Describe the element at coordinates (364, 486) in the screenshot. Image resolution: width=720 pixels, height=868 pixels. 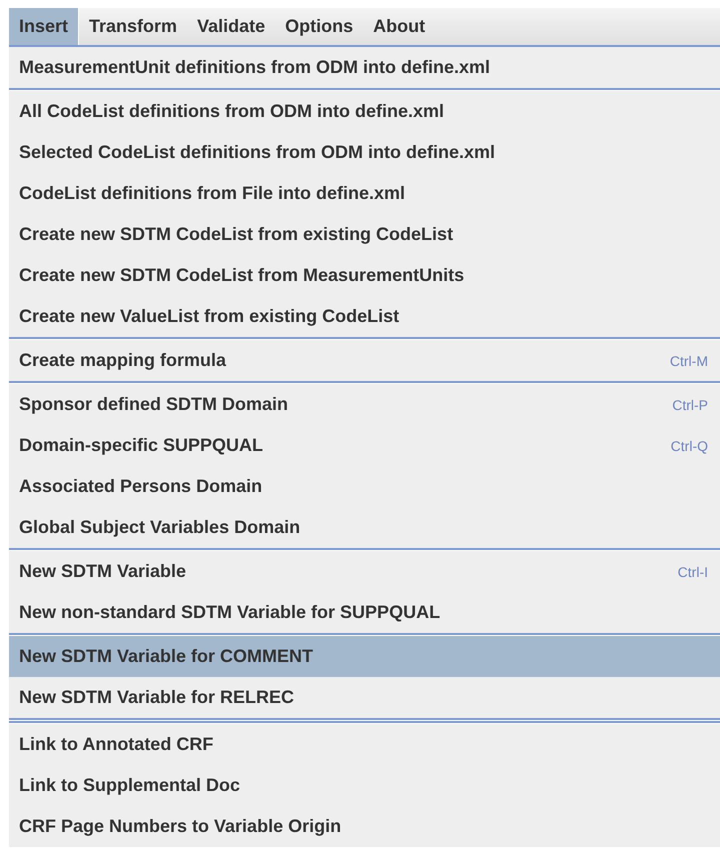
I see `menu-item: Associated Persons Domain` at that location.